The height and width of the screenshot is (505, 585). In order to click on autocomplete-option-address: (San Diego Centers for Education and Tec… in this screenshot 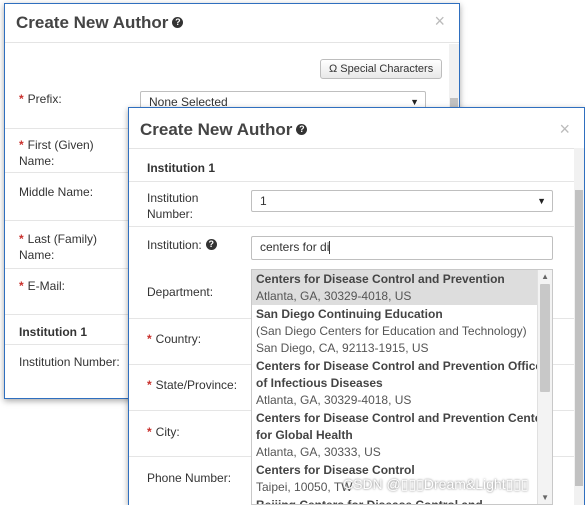, I will do `click(391, 331)`.